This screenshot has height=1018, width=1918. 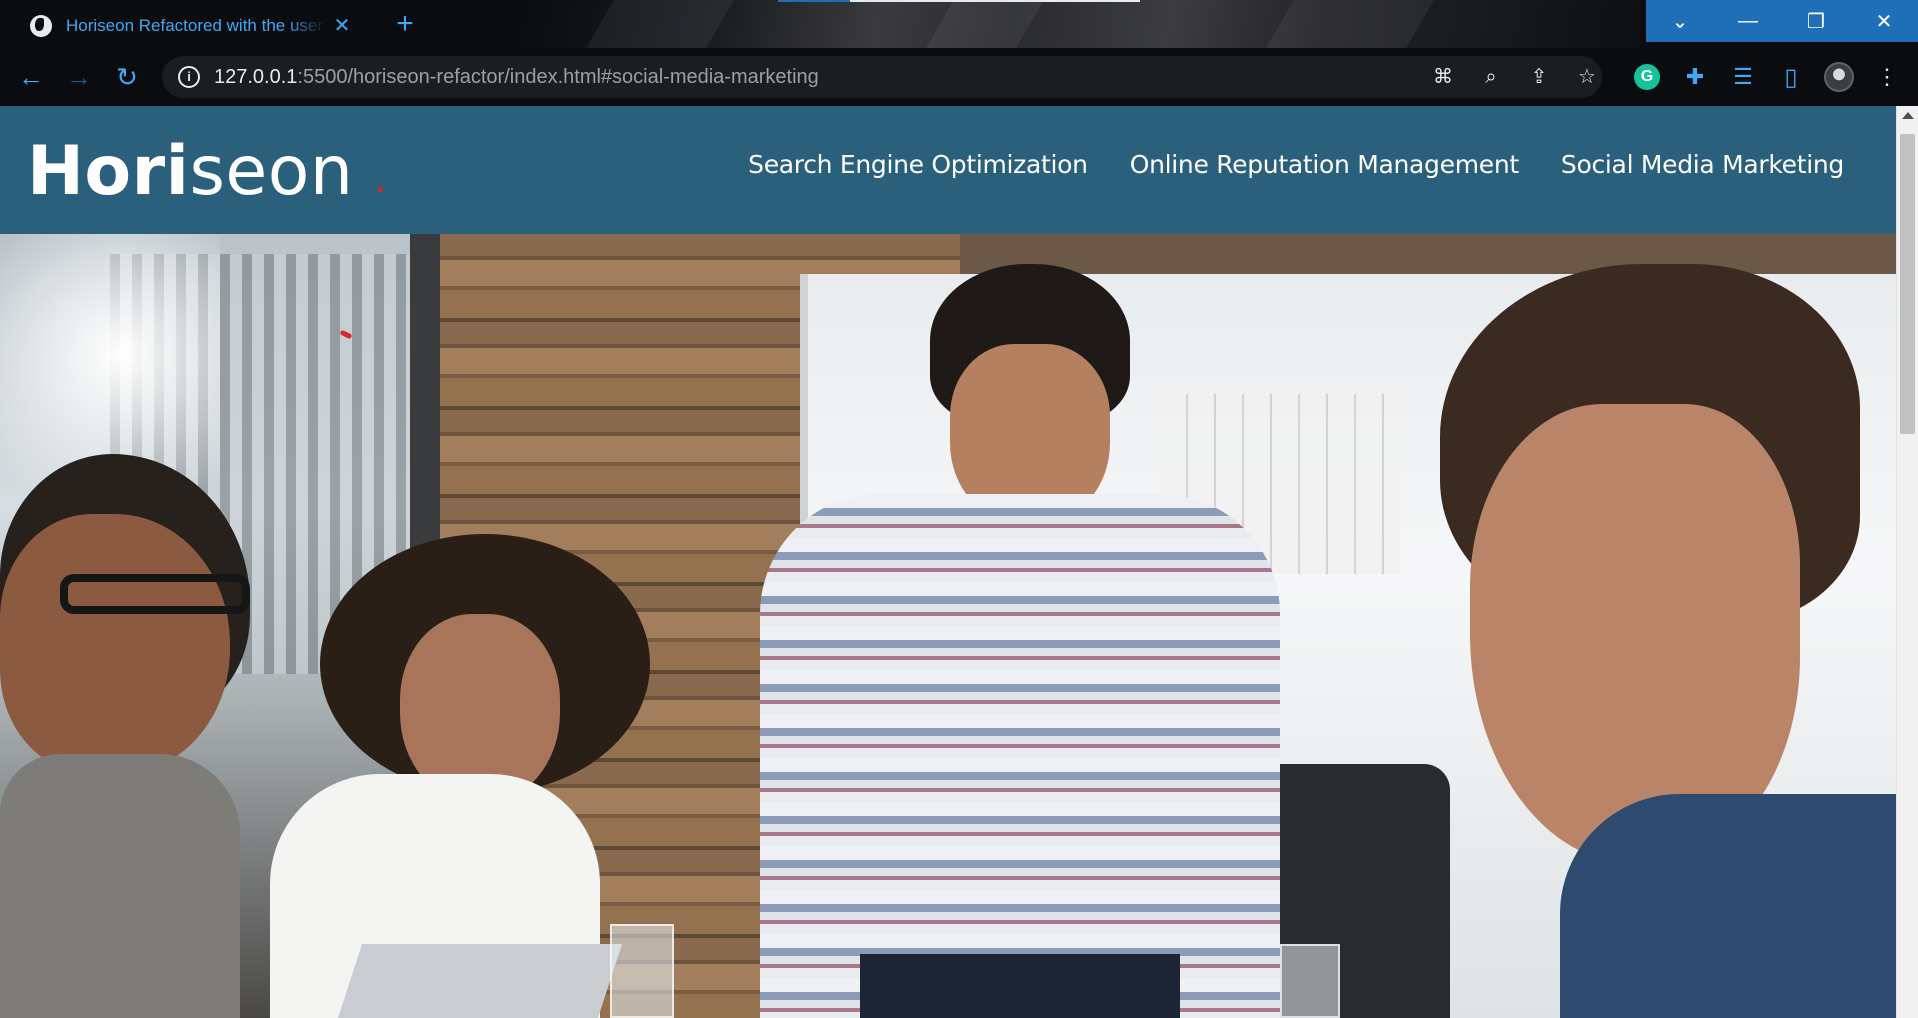 What do you see at coordinates (1748, 21) in the screenshot?
I see `minimize-button: —` at bounding box center [1748, 21].